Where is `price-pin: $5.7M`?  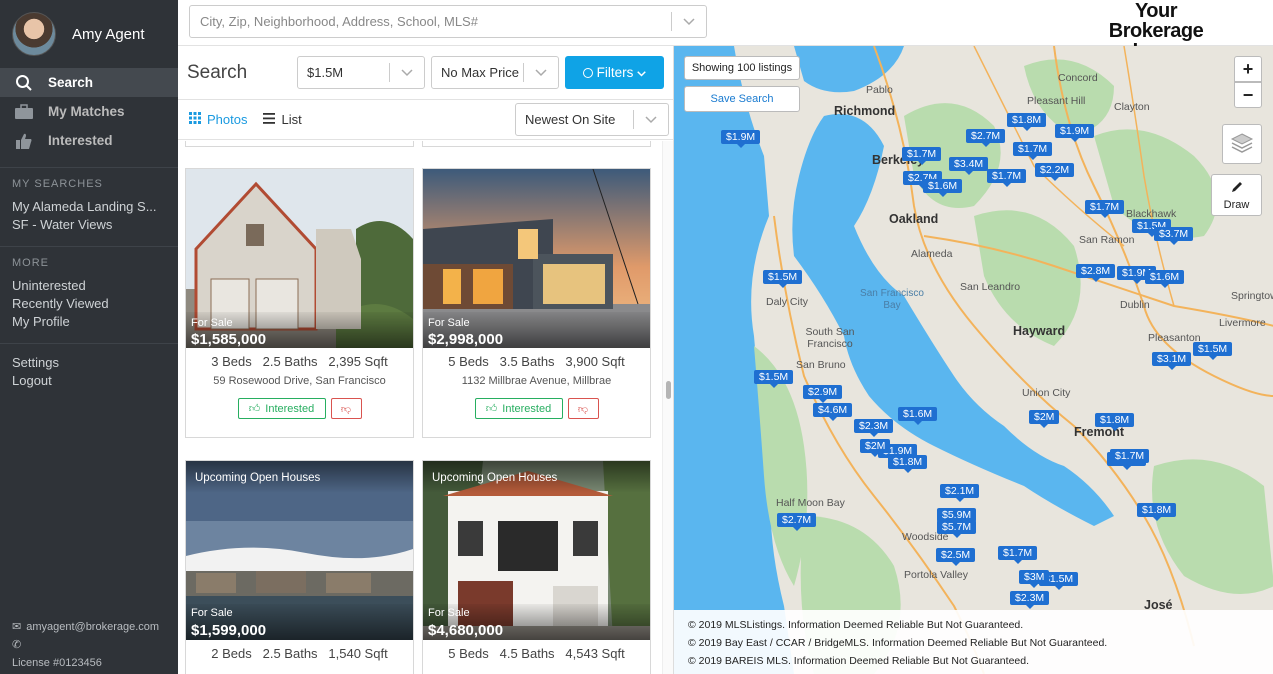 price-pin: $5.7M is located at coordinates (957, 529).